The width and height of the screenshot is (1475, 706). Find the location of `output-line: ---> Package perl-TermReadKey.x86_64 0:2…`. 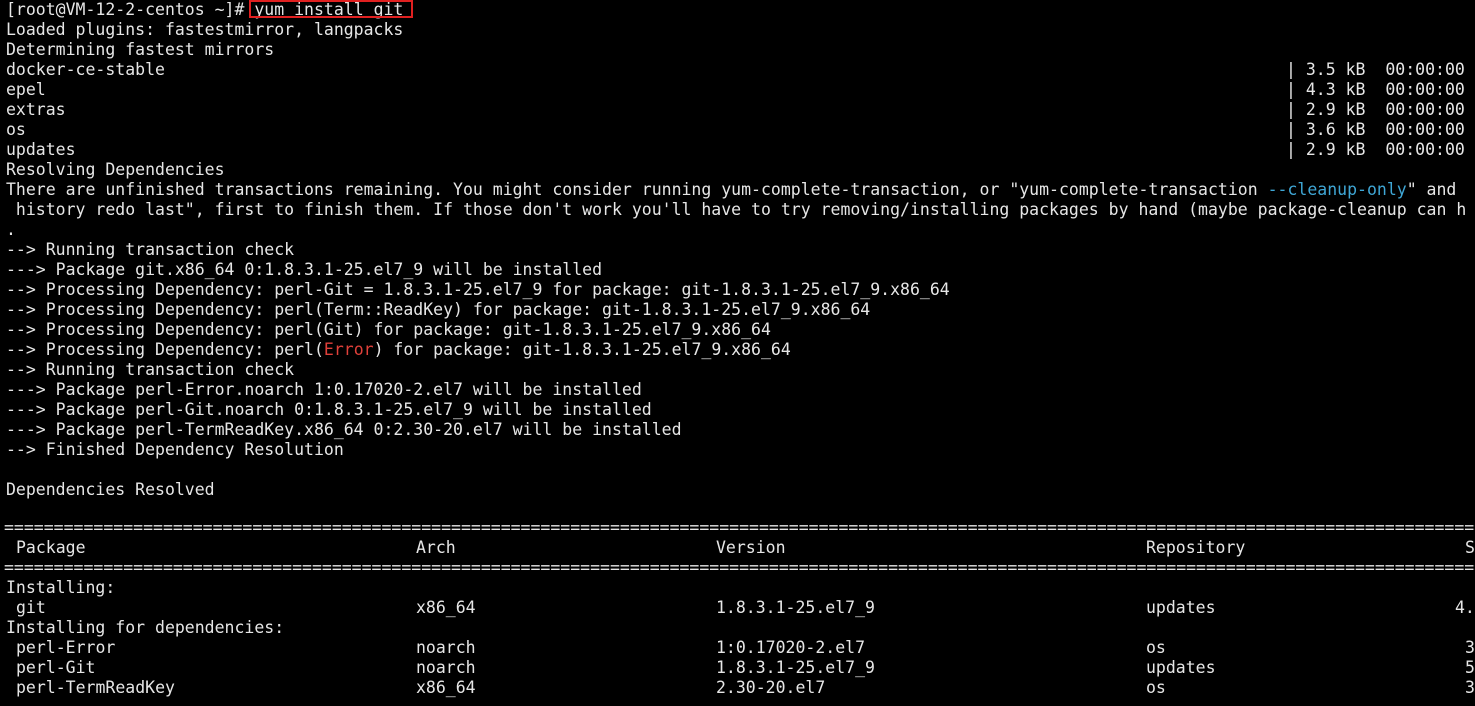

output-line: ---> Package perl-TermReadKey.x86_64 0:2… is located at coordinates (344, 429).